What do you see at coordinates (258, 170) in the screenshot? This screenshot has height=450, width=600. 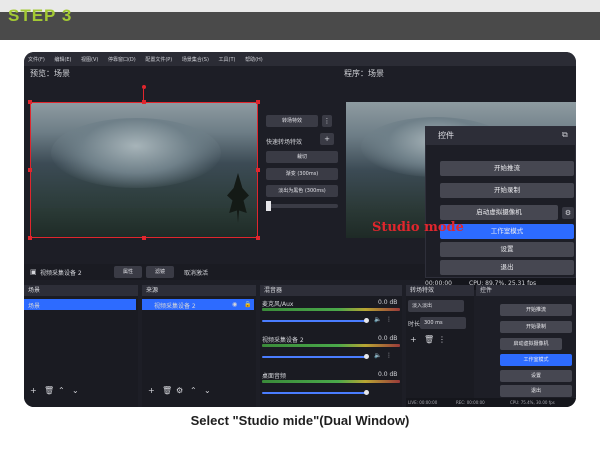 I see `resize-handle-r` at bounding box center [258, 170].